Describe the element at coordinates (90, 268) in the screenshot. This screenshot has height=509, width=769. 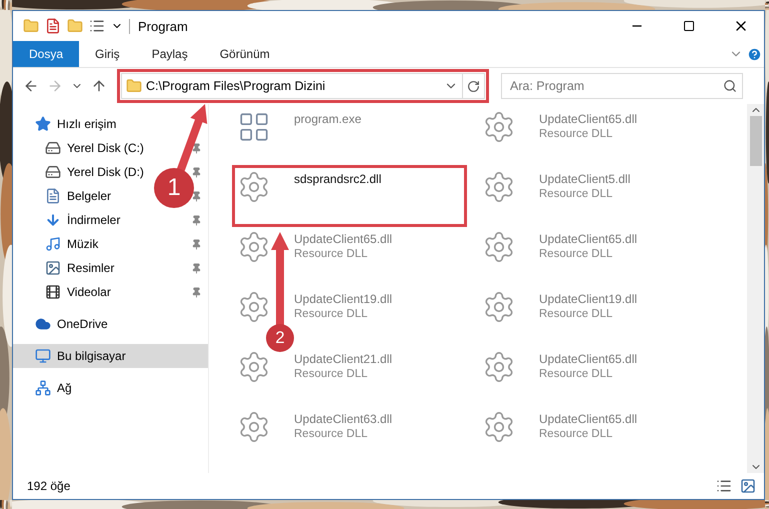
I see `sidebar-item: Resimler` at that location.